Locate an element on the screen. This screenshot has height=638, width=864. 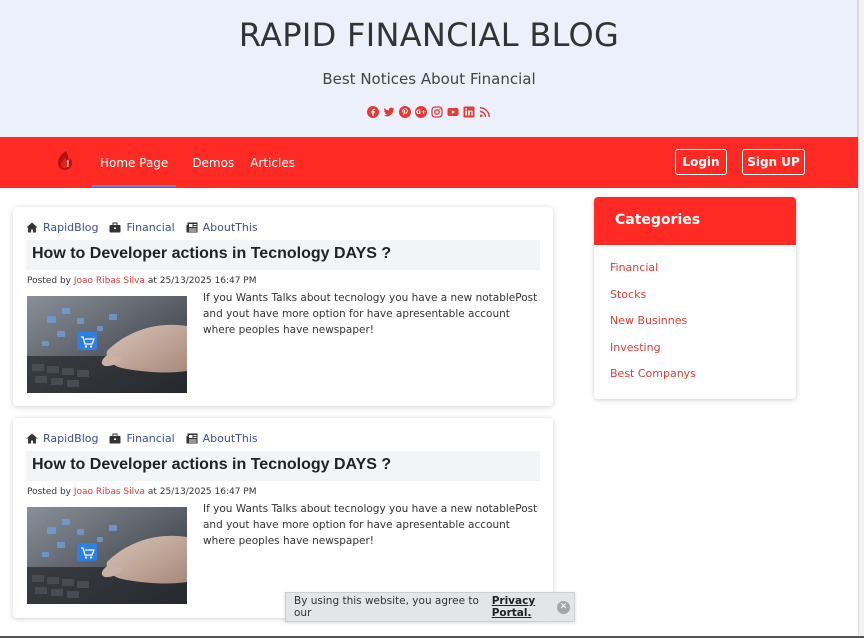
login-button: Login is located at coordinates (701, 162).